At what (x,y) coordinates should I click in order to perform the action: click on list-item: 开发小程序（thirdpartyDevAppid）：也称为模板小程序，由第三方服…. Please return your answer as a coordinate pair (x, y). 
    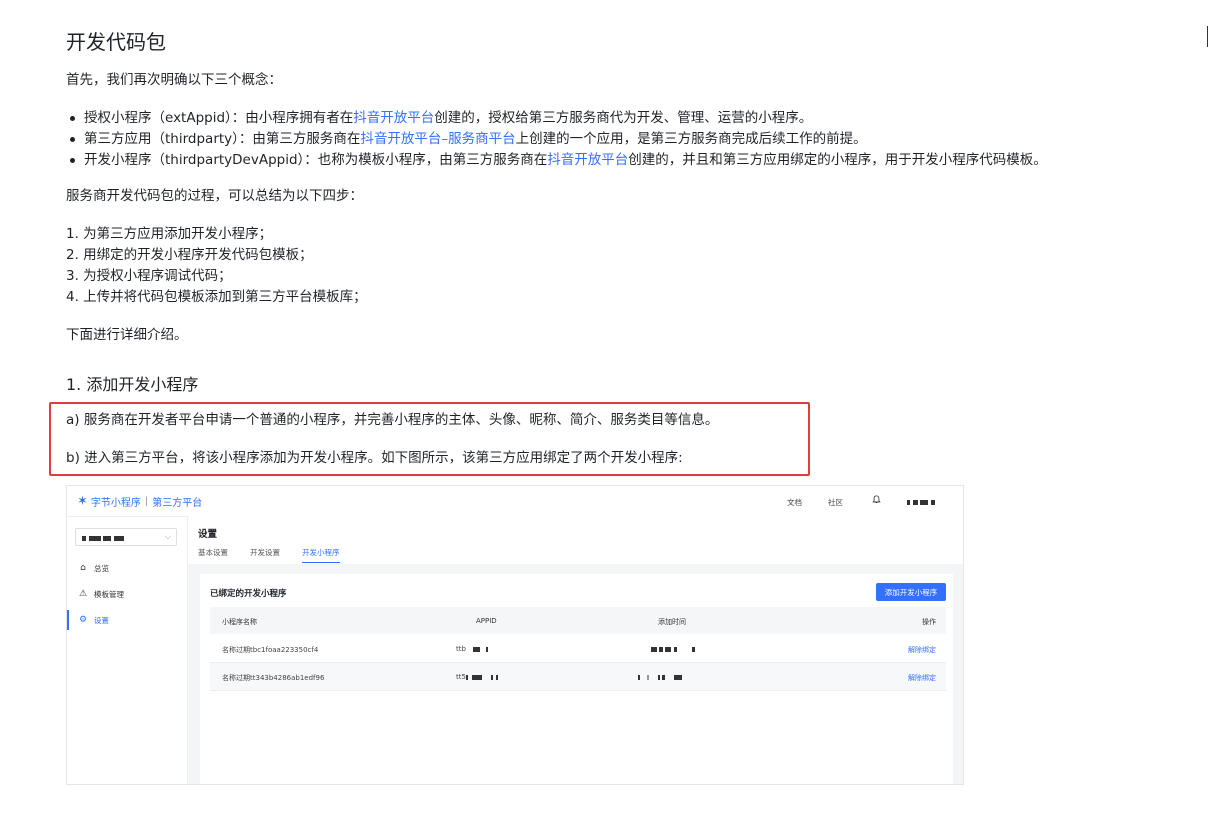
    Looking at the image, I should click on (558, 160).